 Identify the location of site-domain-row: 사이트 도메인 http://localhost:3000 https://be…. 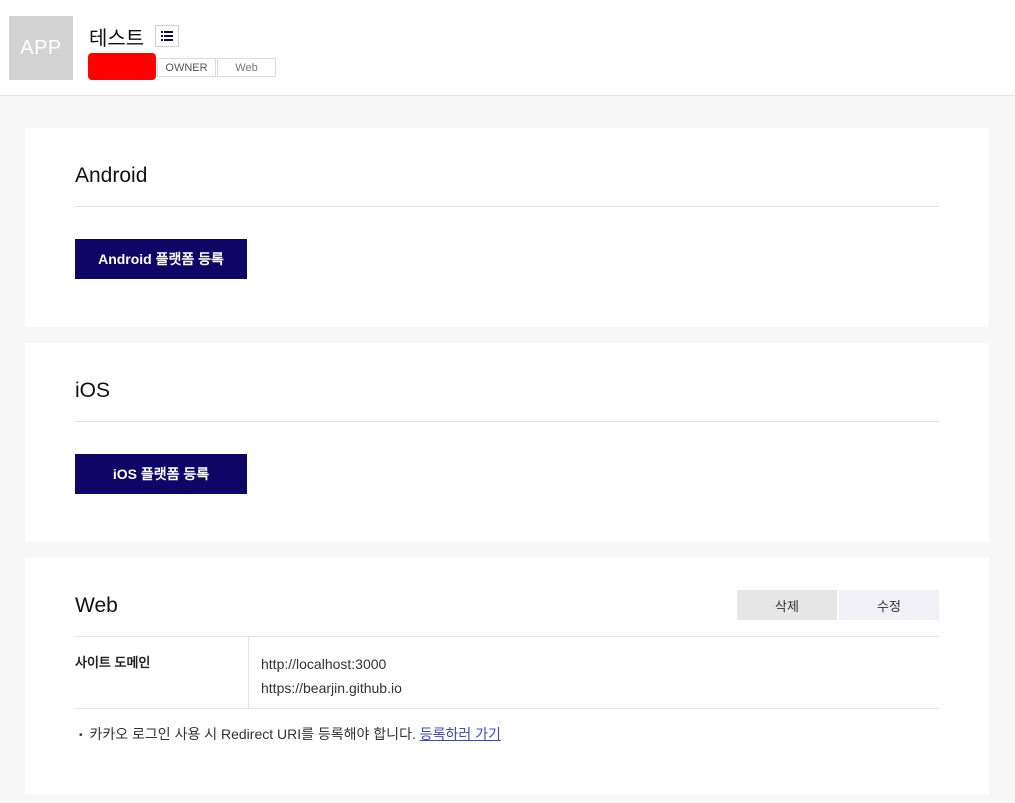
(507, 673).